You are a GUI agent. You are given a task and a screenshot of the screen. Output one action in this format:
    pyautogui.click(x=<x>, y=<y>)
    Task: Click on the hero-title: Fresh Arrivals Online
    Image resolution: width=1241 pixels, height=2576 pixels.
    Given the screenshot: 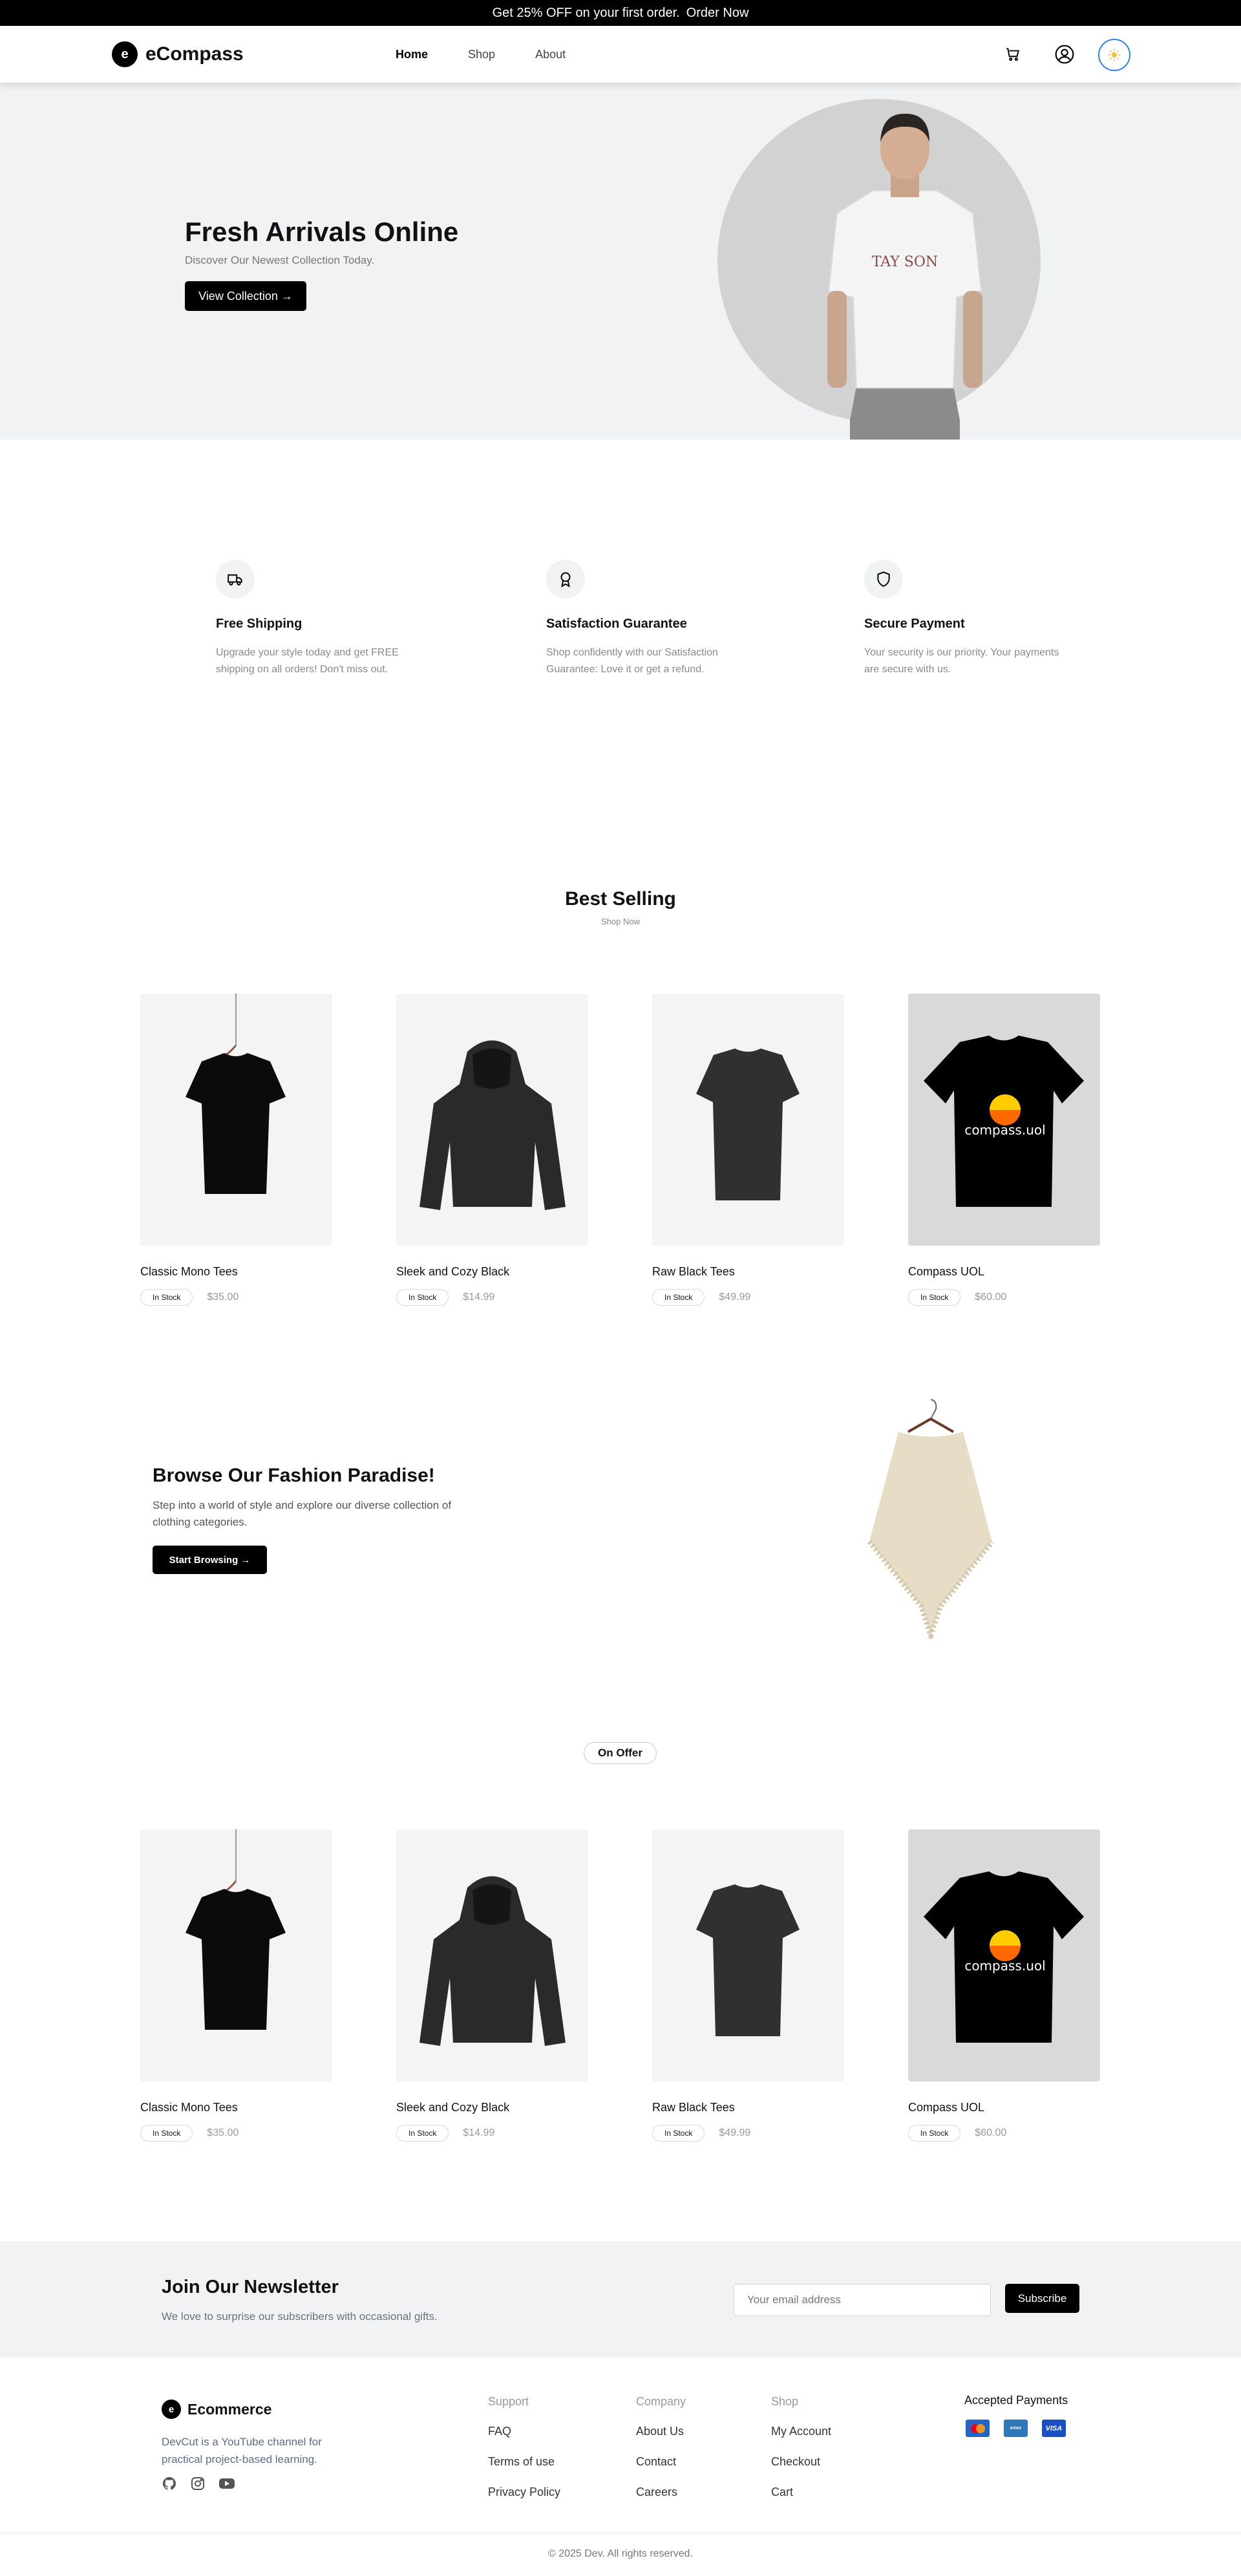 What is the action you would take?
    pyautogui.click(x=322, y=232)
    